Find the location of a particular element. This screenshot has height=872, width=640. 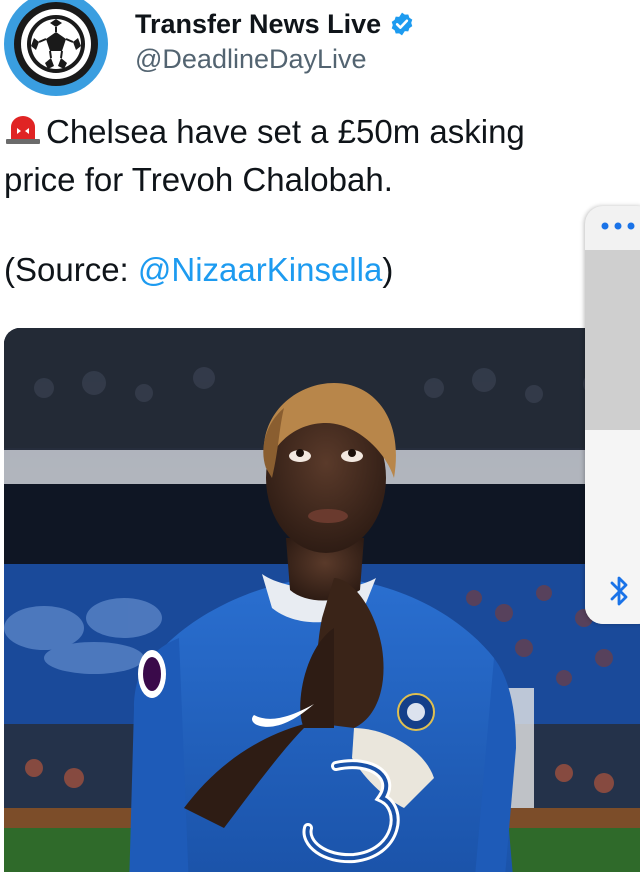

account-name-row: Transfer News Live is located at coordinates (275, 24).